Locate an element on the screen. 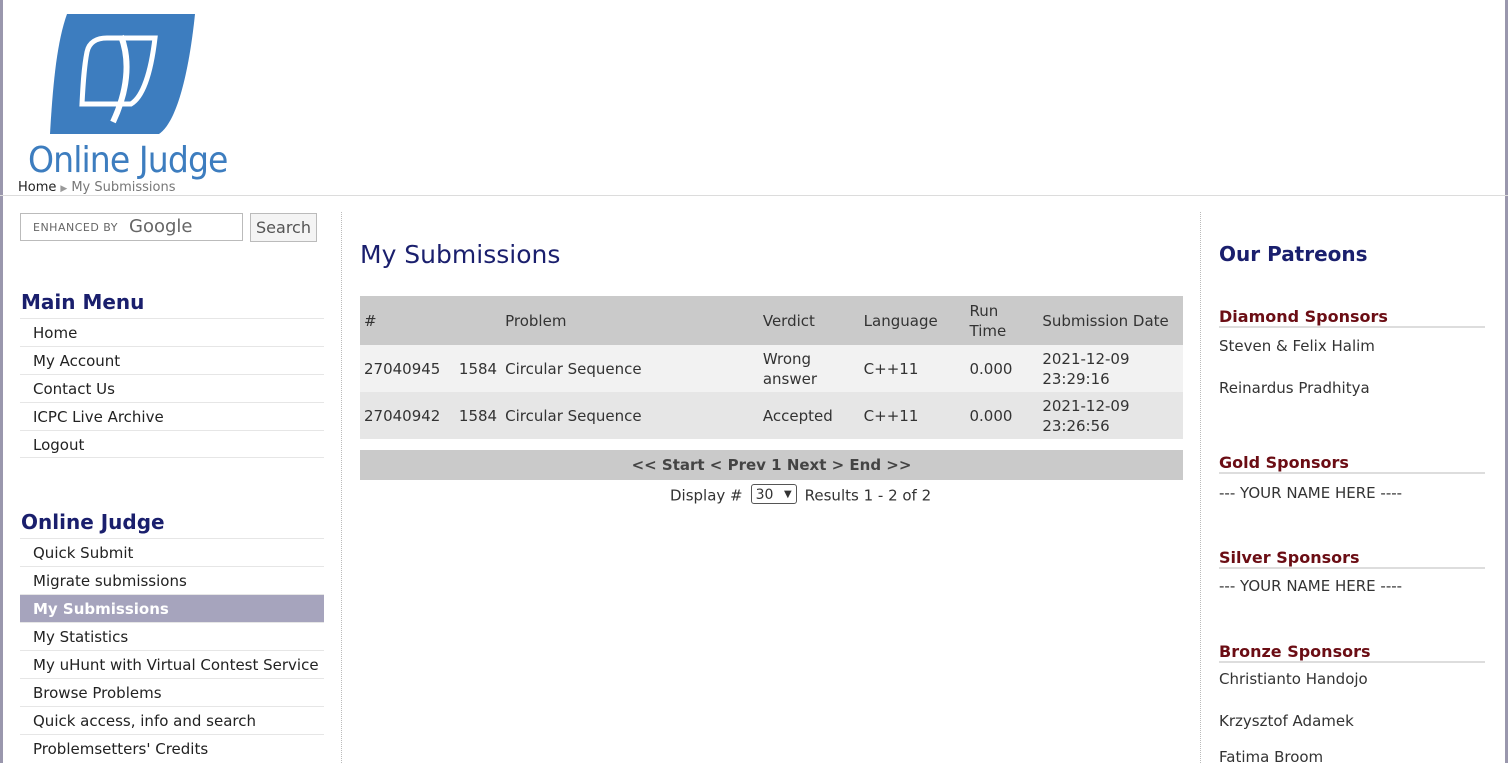 This screenshot has height=766, width=1508. main-menu-item-home: Home is located at coordinates (172, 332).